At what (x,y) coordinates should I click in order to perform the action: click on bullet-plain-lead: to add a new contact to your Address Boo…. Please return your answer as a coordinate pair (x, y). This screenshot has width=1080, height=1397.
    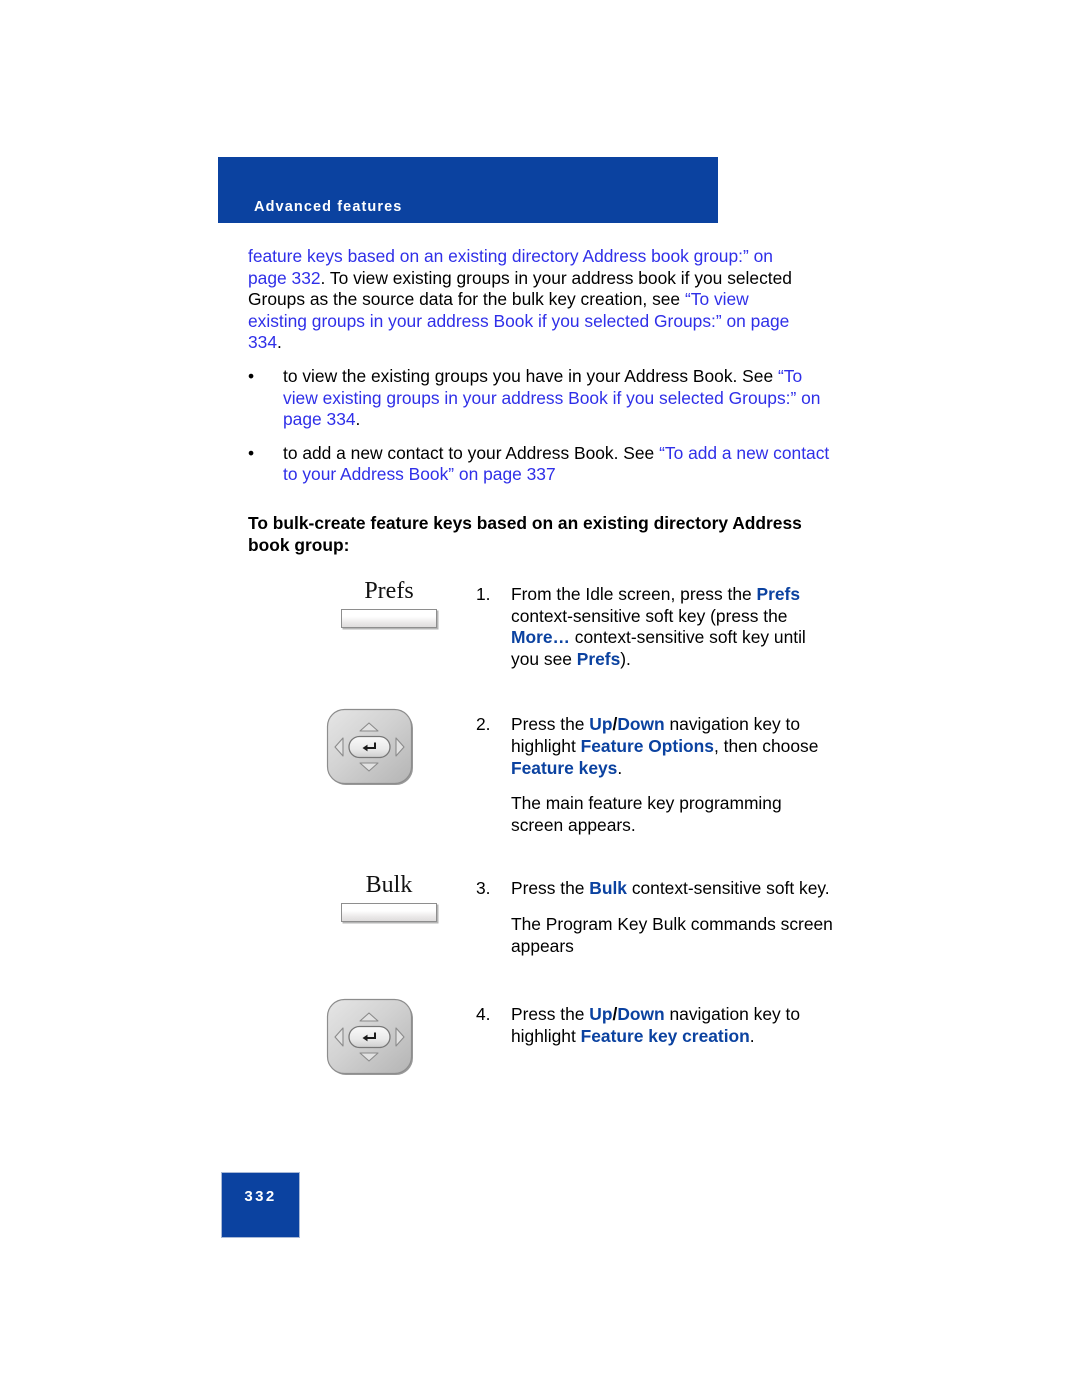
    Looking at the image, I should click on (471, 452).